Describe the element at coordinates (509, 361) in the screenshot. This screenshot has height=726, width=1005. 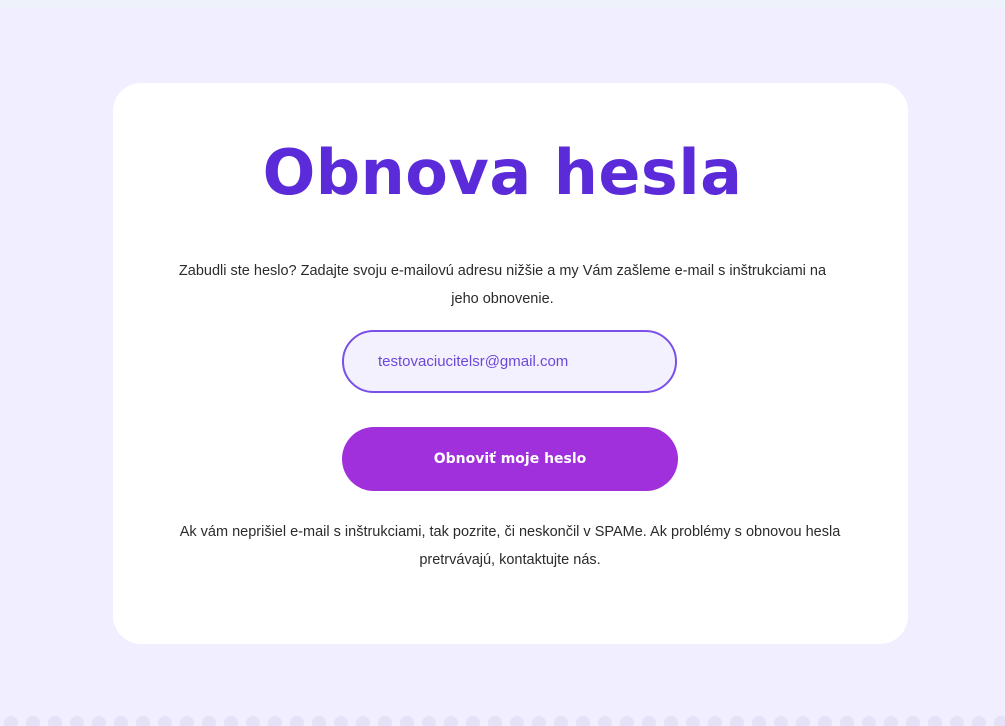
I see `email-field` at that location.